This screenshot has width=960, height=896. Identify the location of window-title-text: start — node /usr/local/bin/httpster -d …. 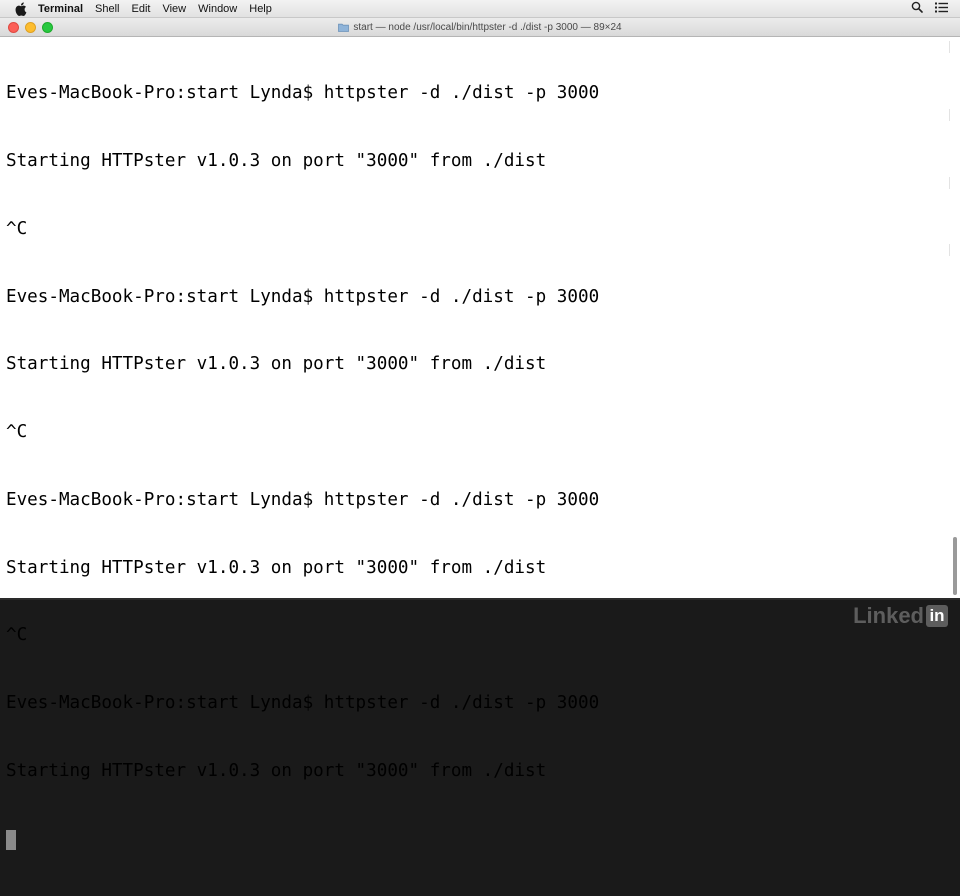
(487, 27).